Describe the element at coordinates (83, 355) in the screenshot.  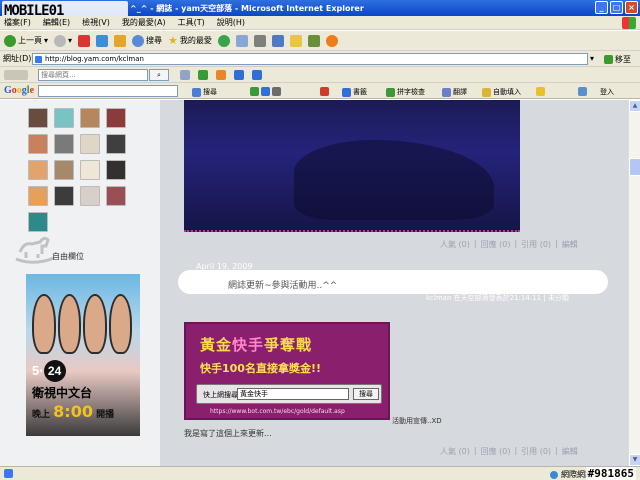
I see `tv-ad-banner: 5· 24 衛視中文台 晚上 8:00 開播` at that location.